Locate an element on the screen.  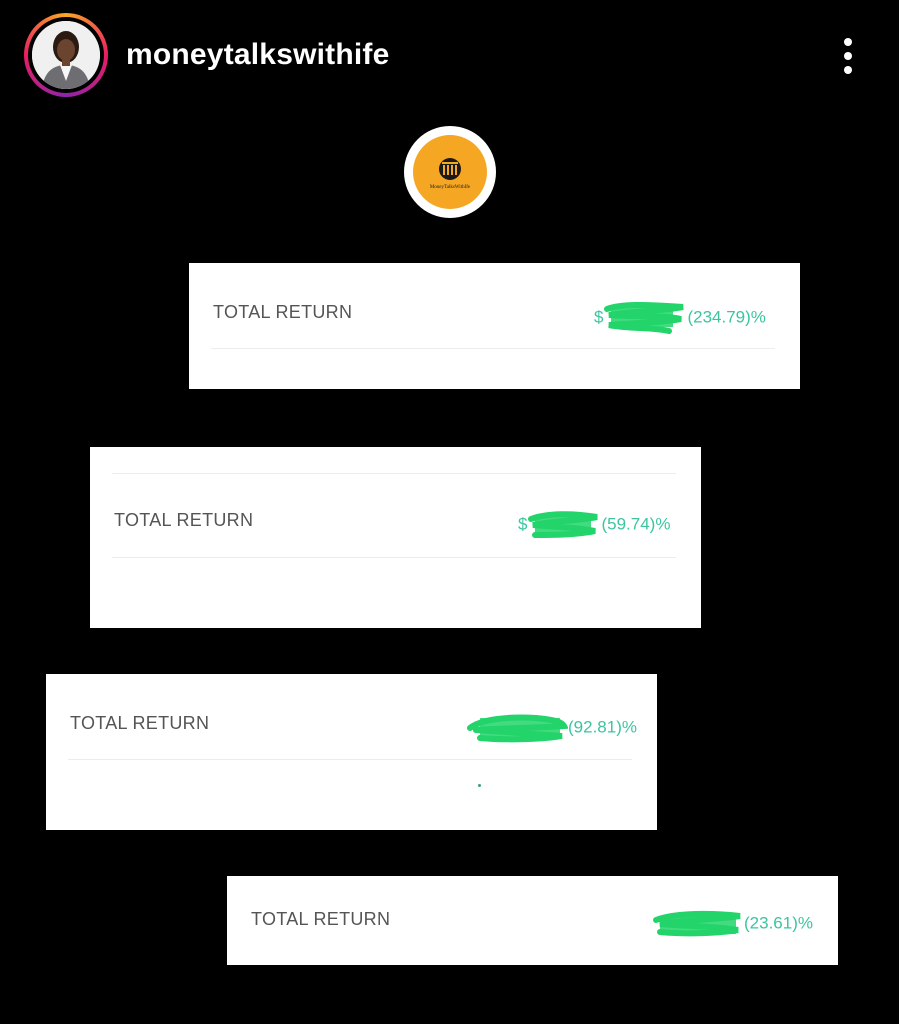
total-return-card-4: TOTAL RETURN (23.61)% is located at coordinates (532, 920).